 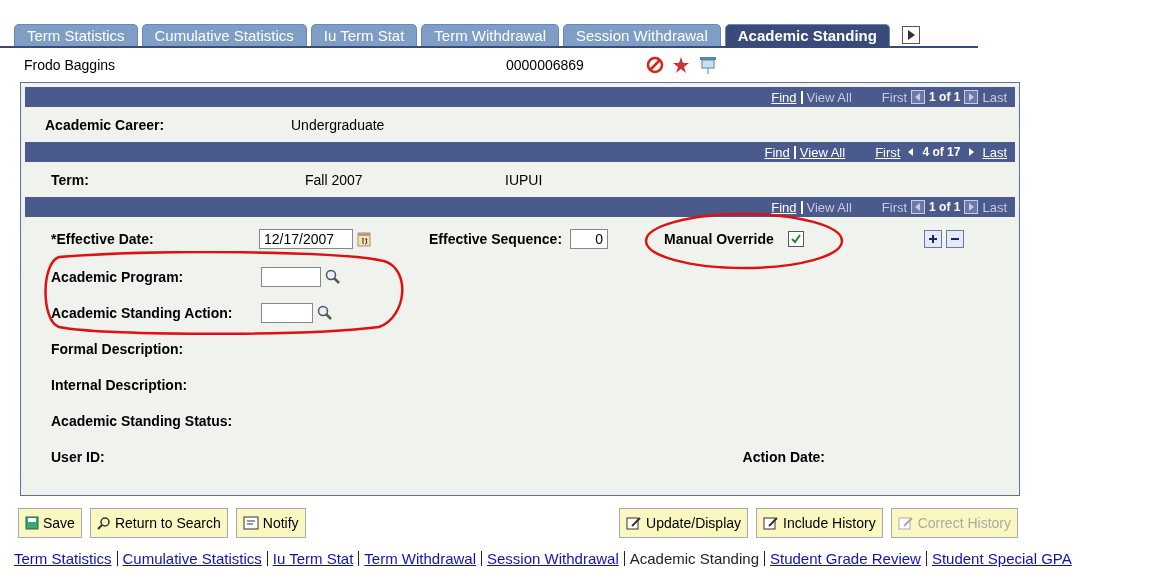 What do you see at coordinates (142, 313) in the screenshot?
I see `field-label: Academic Standing Action:` at bounding box center [142, 313].